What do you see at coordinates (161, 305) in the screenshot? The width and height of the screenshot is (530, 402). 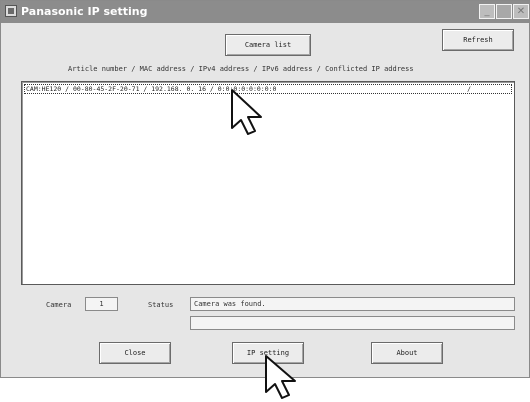 I see `status-label: Status` at bounding box center [161, 305].